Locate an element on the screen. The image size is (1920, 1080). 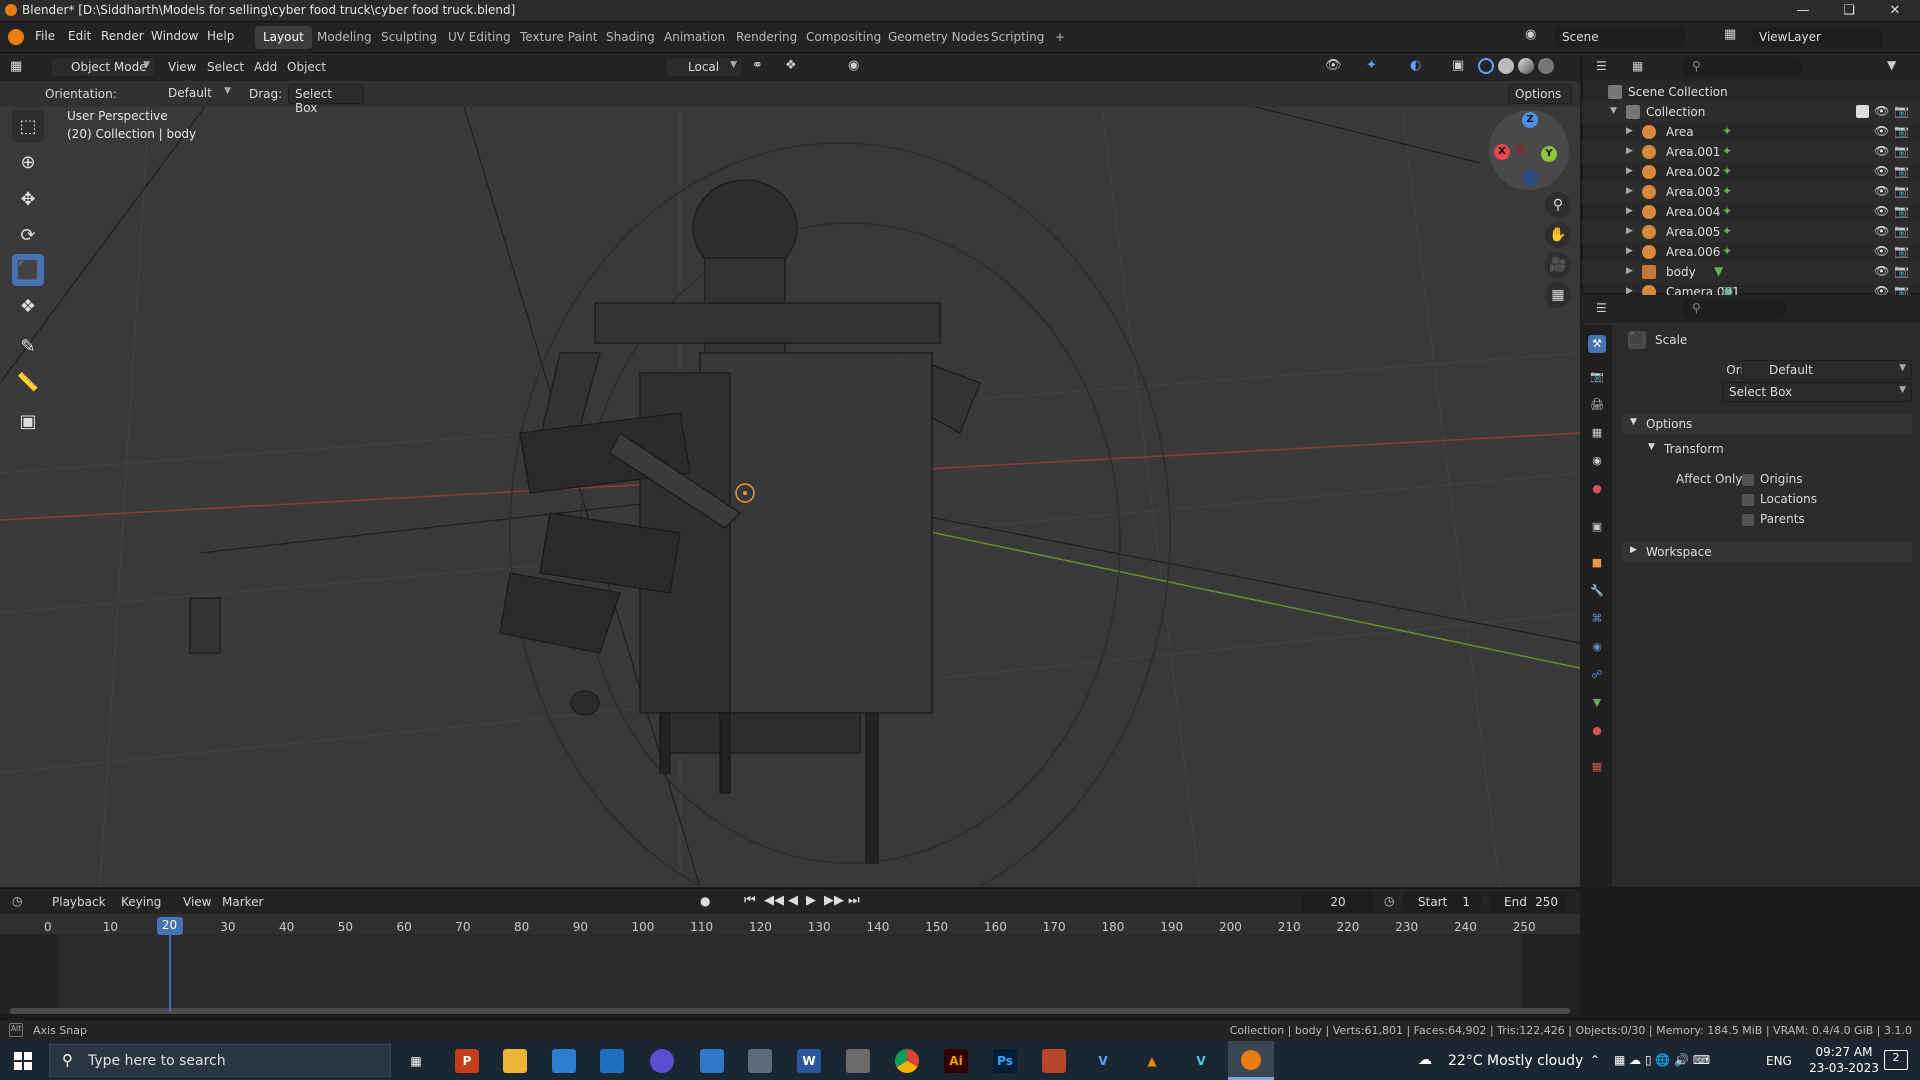
illustrator-icon: Ai is located at coordinates (956, 1061).